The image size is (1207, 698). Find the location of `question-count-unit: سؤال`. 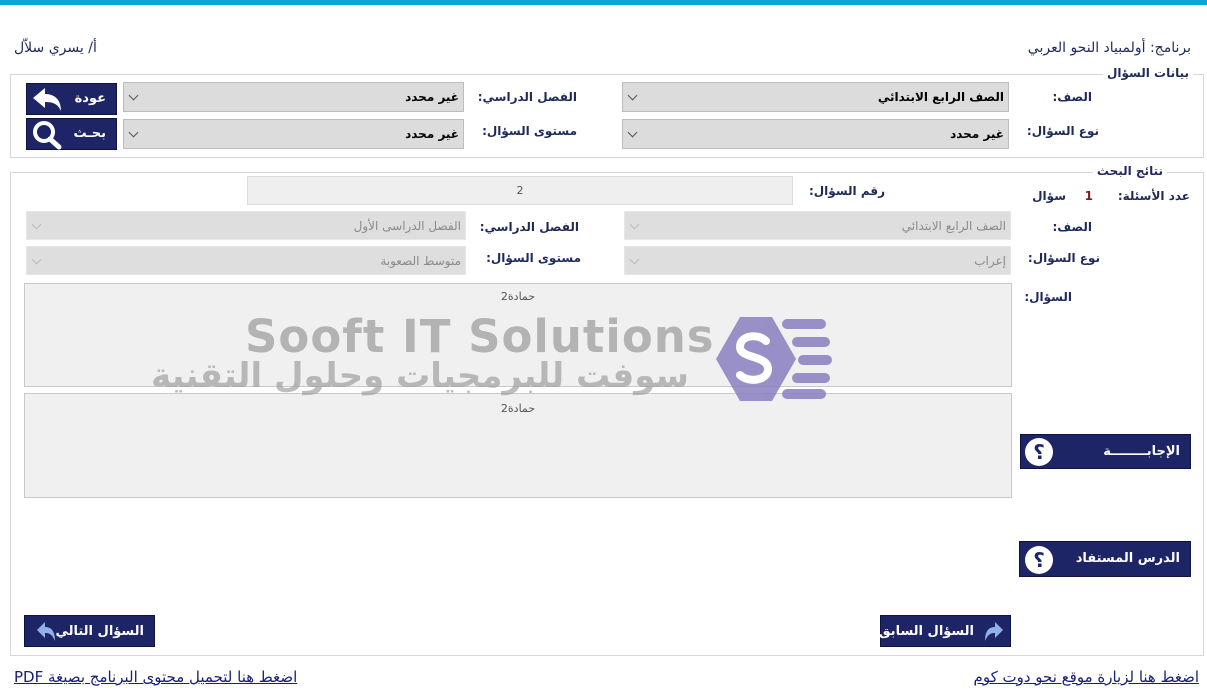

question-count-unit: سؤال is located at coordinates (1049, 196).